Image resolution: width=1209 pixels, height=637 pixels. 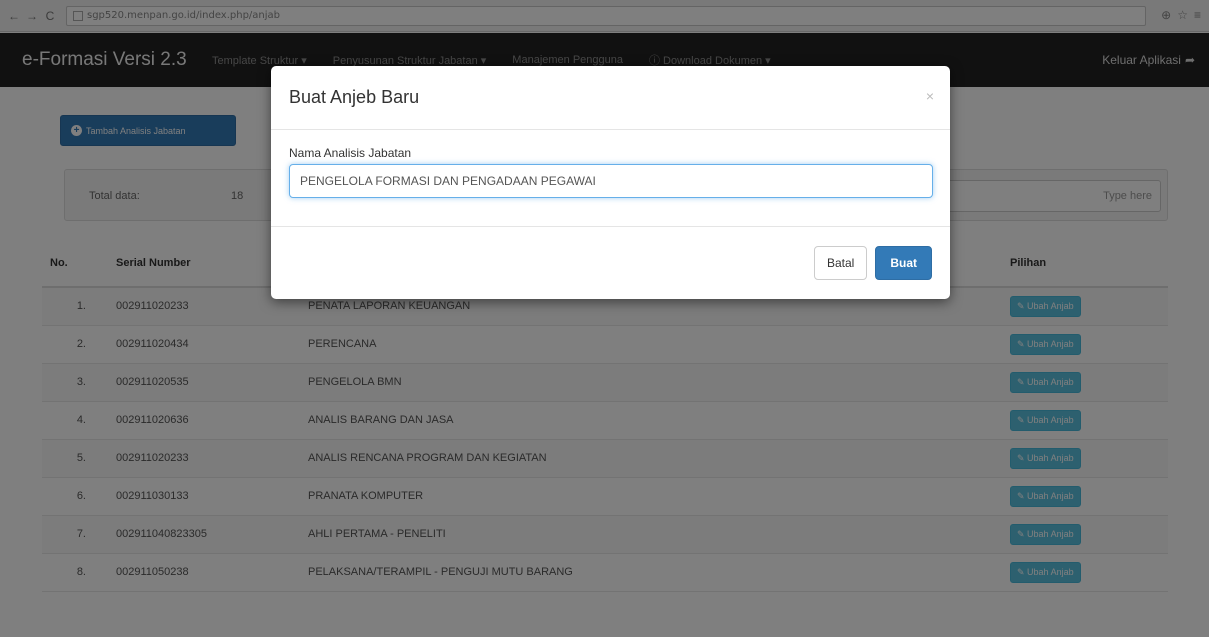 I want to click on cancel-button: Batal, so click(x=840, y=263).